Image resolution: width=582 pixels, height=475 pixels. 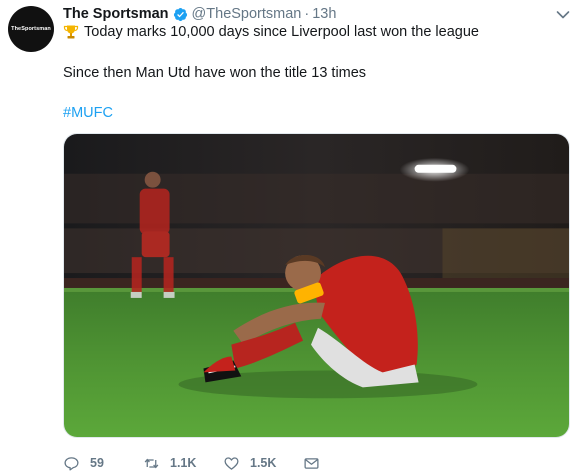 I want to click on retweet-button: 1.1K, so click(x=183, y=463).